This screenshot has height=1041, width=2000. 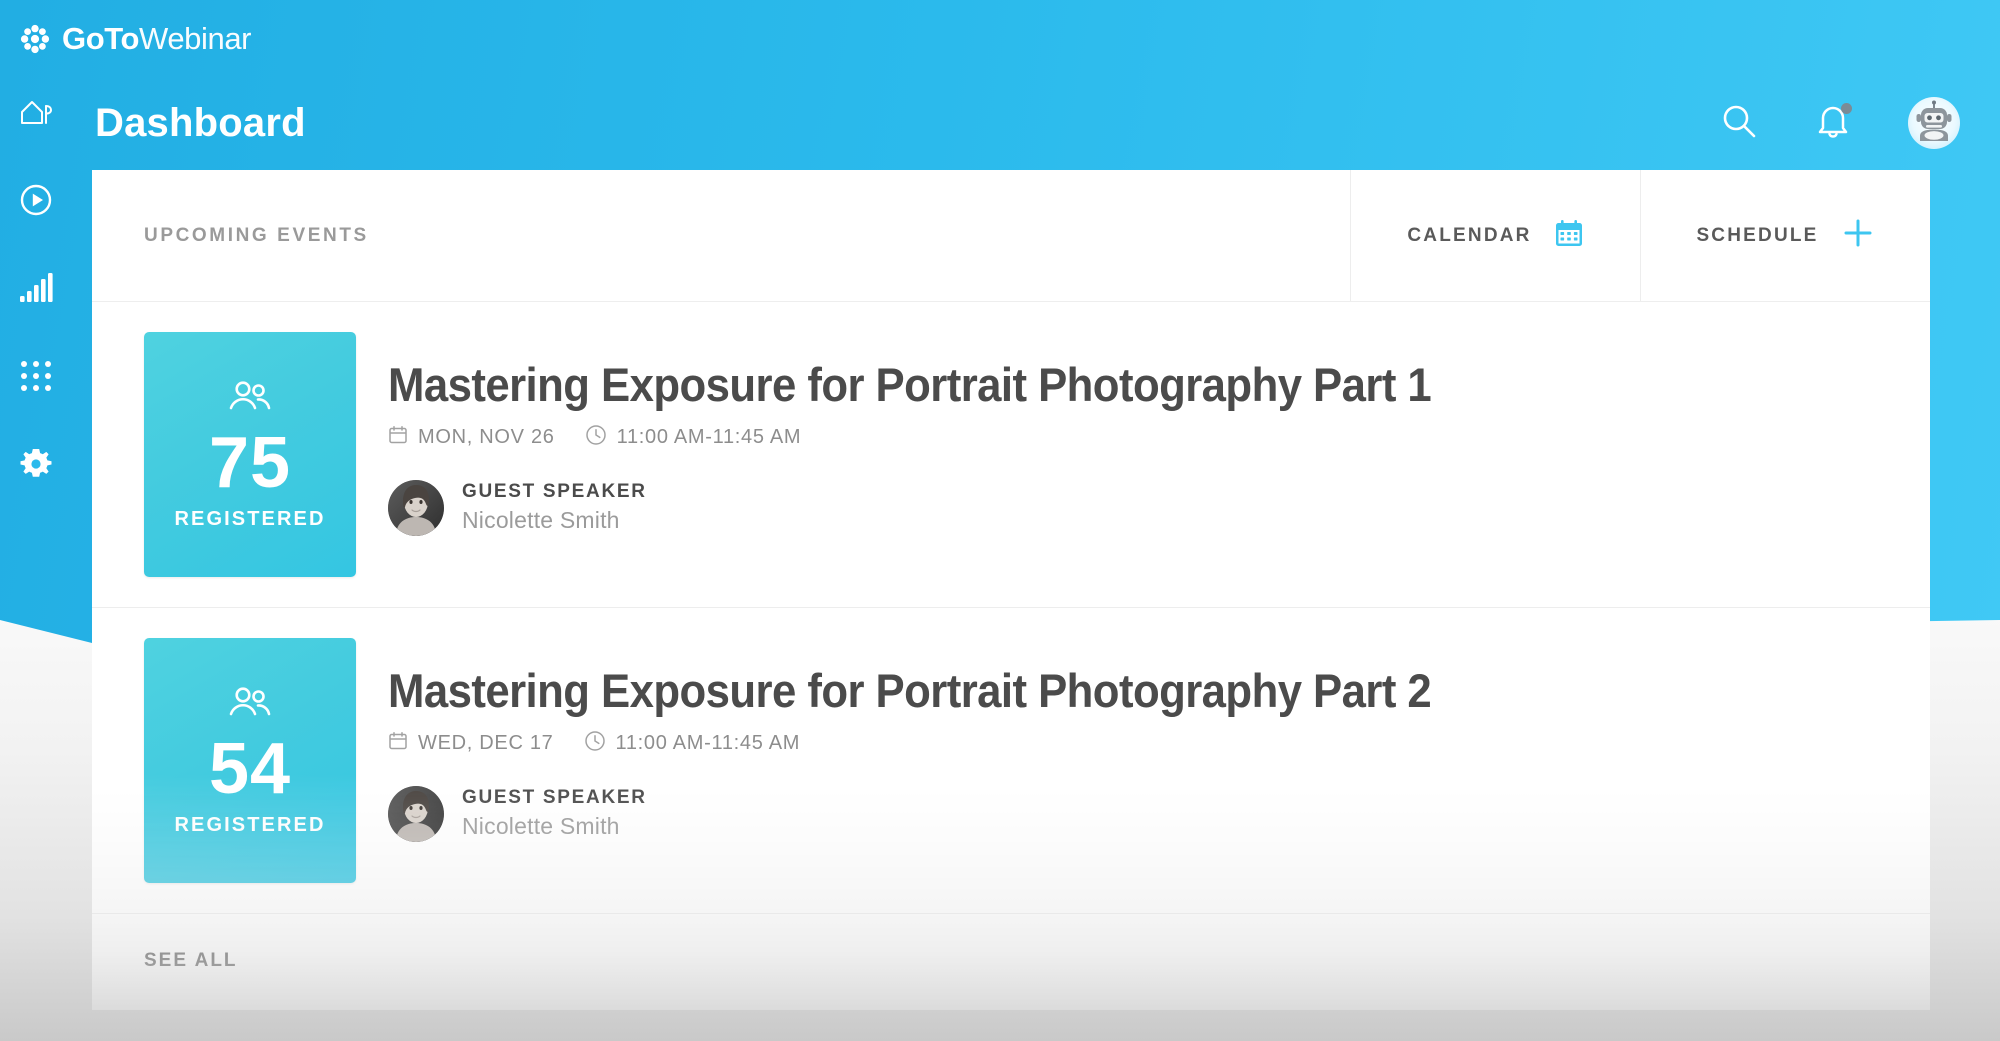 I want to click on calendar-button-label: CALENDAR, so click(x=1469, y=235).